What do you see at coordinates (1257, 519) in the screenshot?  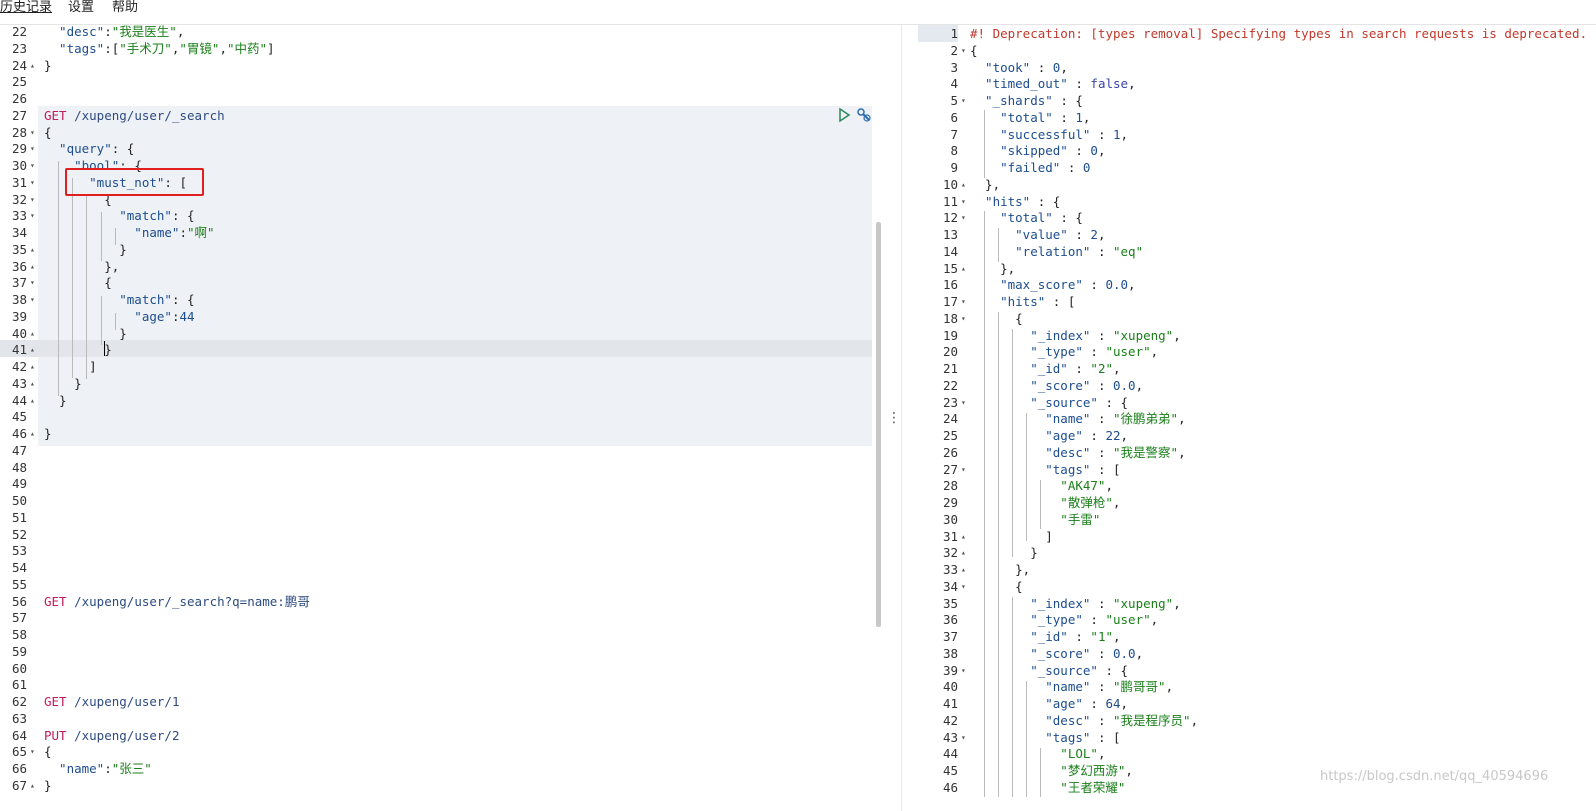 I see `code-line: 30 "手雷"` at bounding box center [1257, 519].